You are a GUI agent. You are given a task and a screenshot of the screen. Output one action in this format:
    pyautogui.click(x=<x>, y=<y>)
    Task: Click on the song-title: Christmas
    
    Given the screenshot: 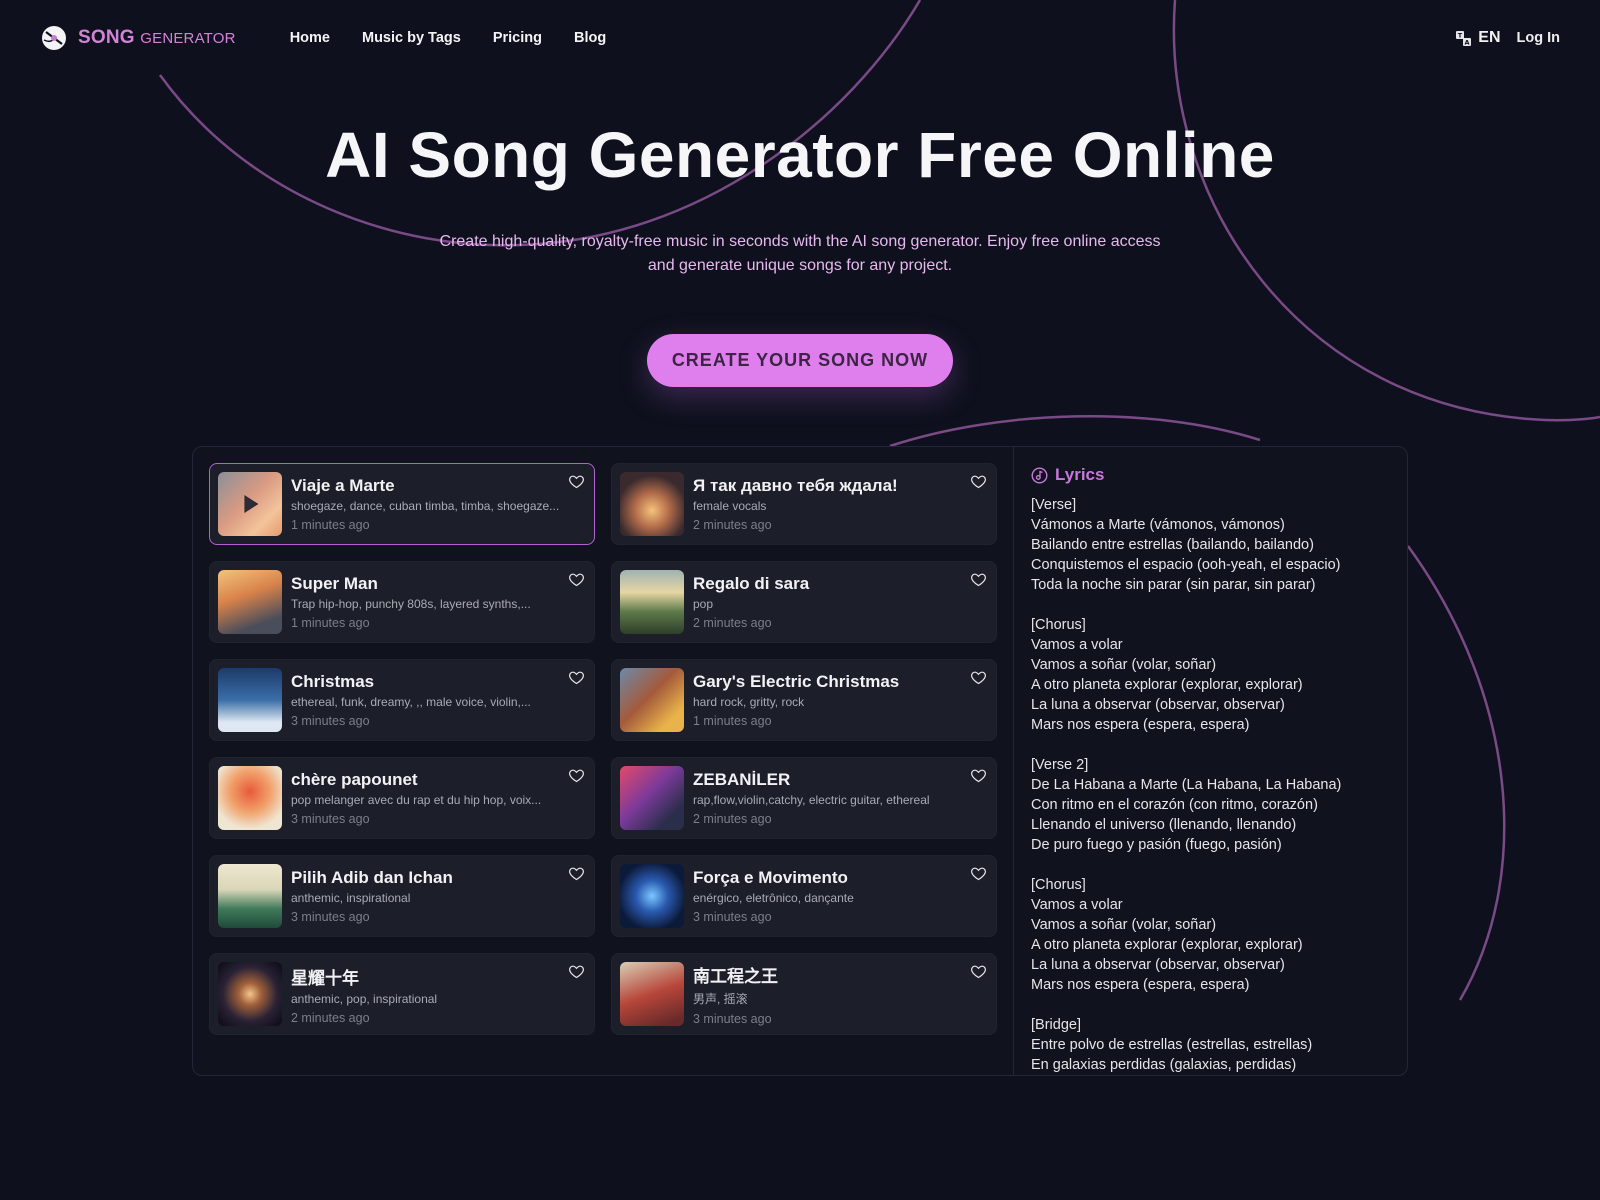 What is the action you would take?
    pyautogui.click(x=333, y=681)
    